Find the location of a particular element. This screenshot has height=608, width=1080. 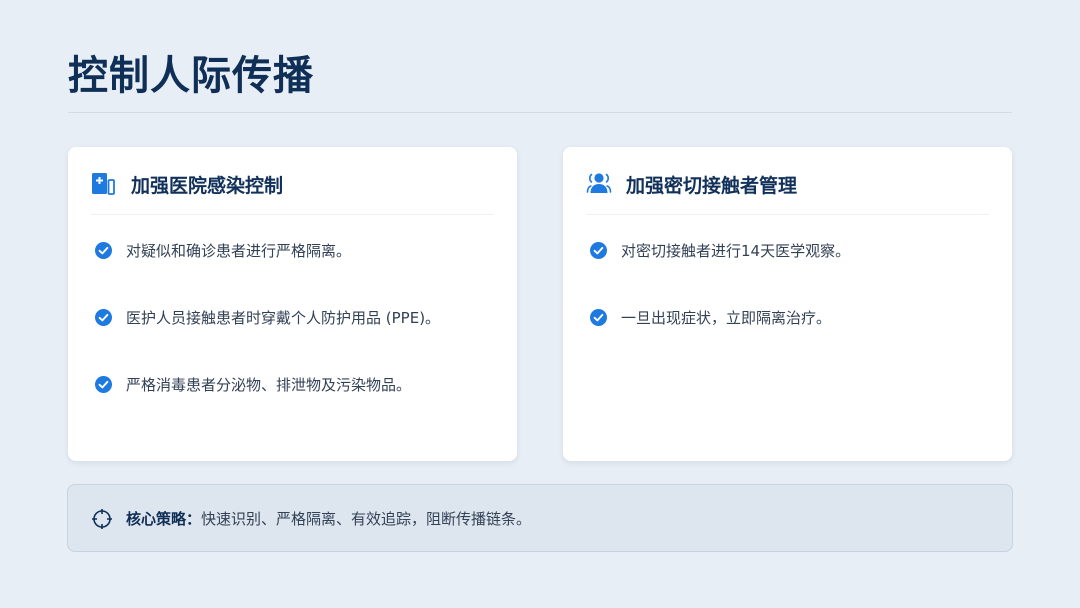

list-item: 一旦出现症状，立即隔离治疗。 is located at coordinates (791, 318).